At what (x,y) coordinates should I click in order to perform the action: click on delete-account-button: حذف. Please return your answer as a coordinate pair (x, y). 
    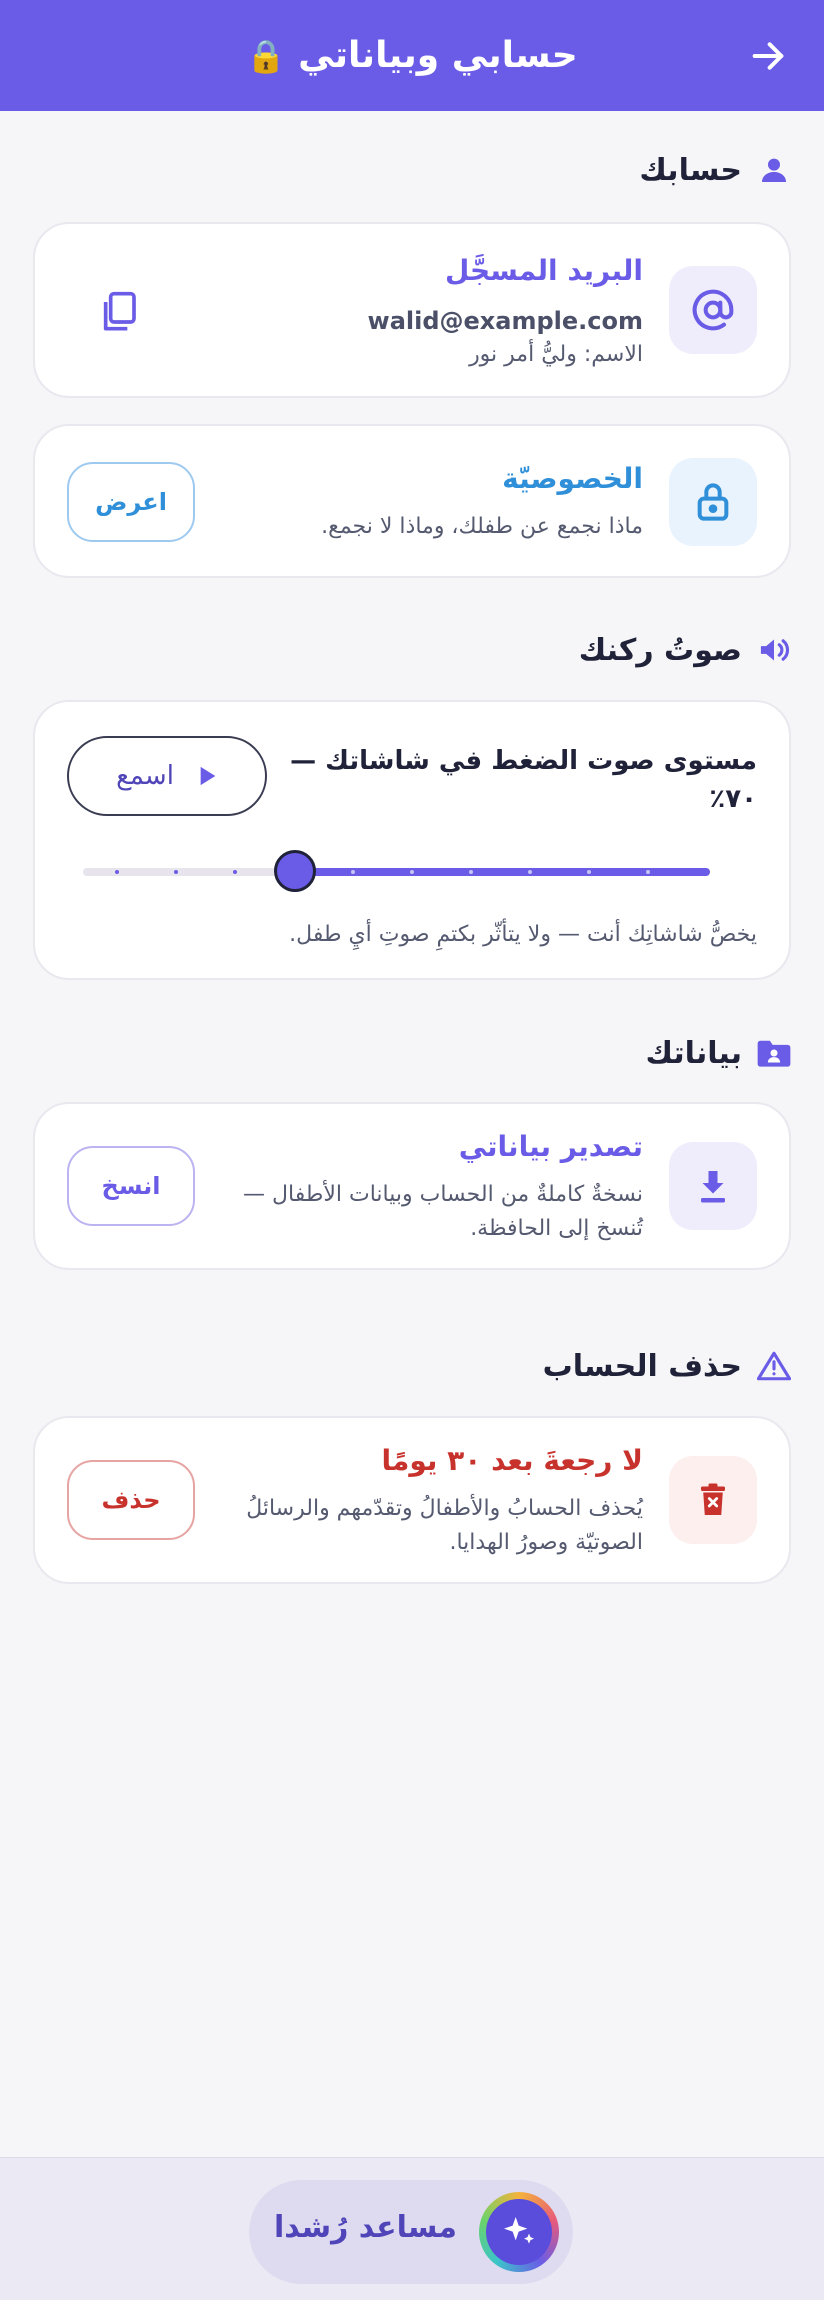
    Looking at the image, I should click on (131, 1500).